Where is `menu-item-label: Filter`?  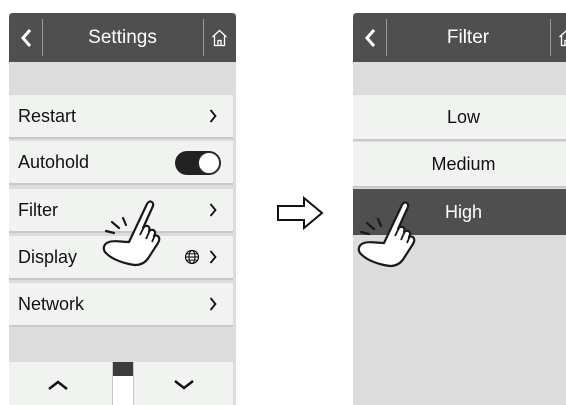 menu-item-label: Filter is located at coordinates (38, 209).